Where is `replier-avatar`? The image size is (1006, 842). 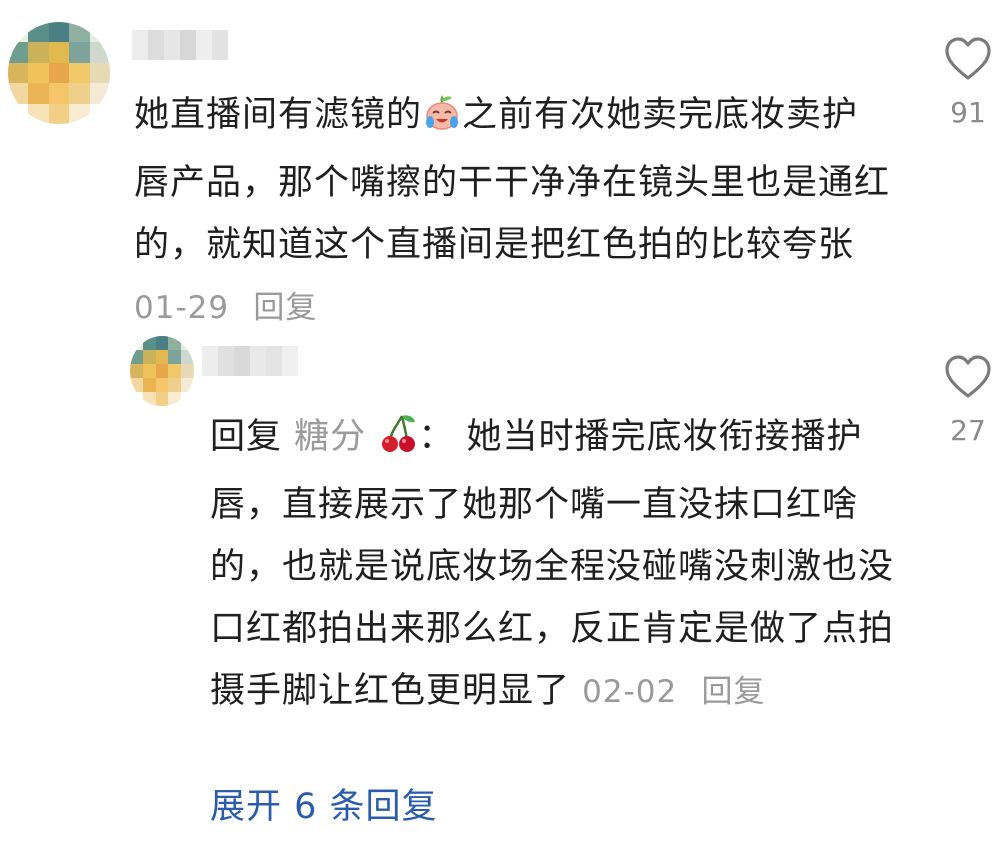
replier-avatar is located at coordinates (162, 371).